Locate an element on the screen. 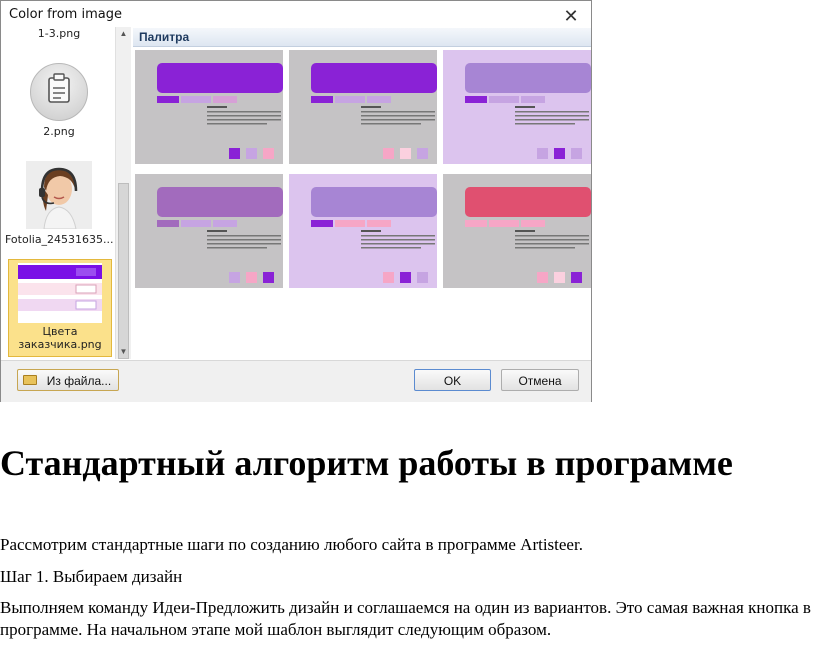 The width and height of the screenshot is (816, 666). ok-button: OK is located at coordinates (452, 380).